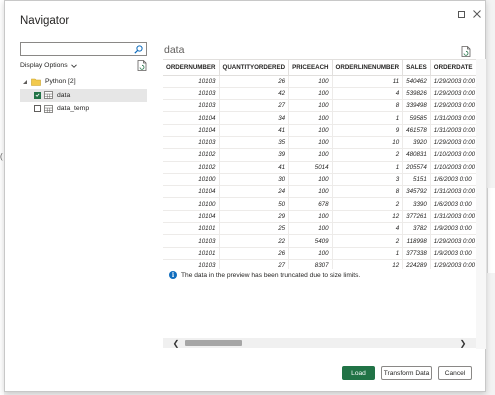 The image size is (495, 395). What do you see at coordinates (358, 373) in the screenshot?
I see `load-button: Load` at bounding box center [358, 373].